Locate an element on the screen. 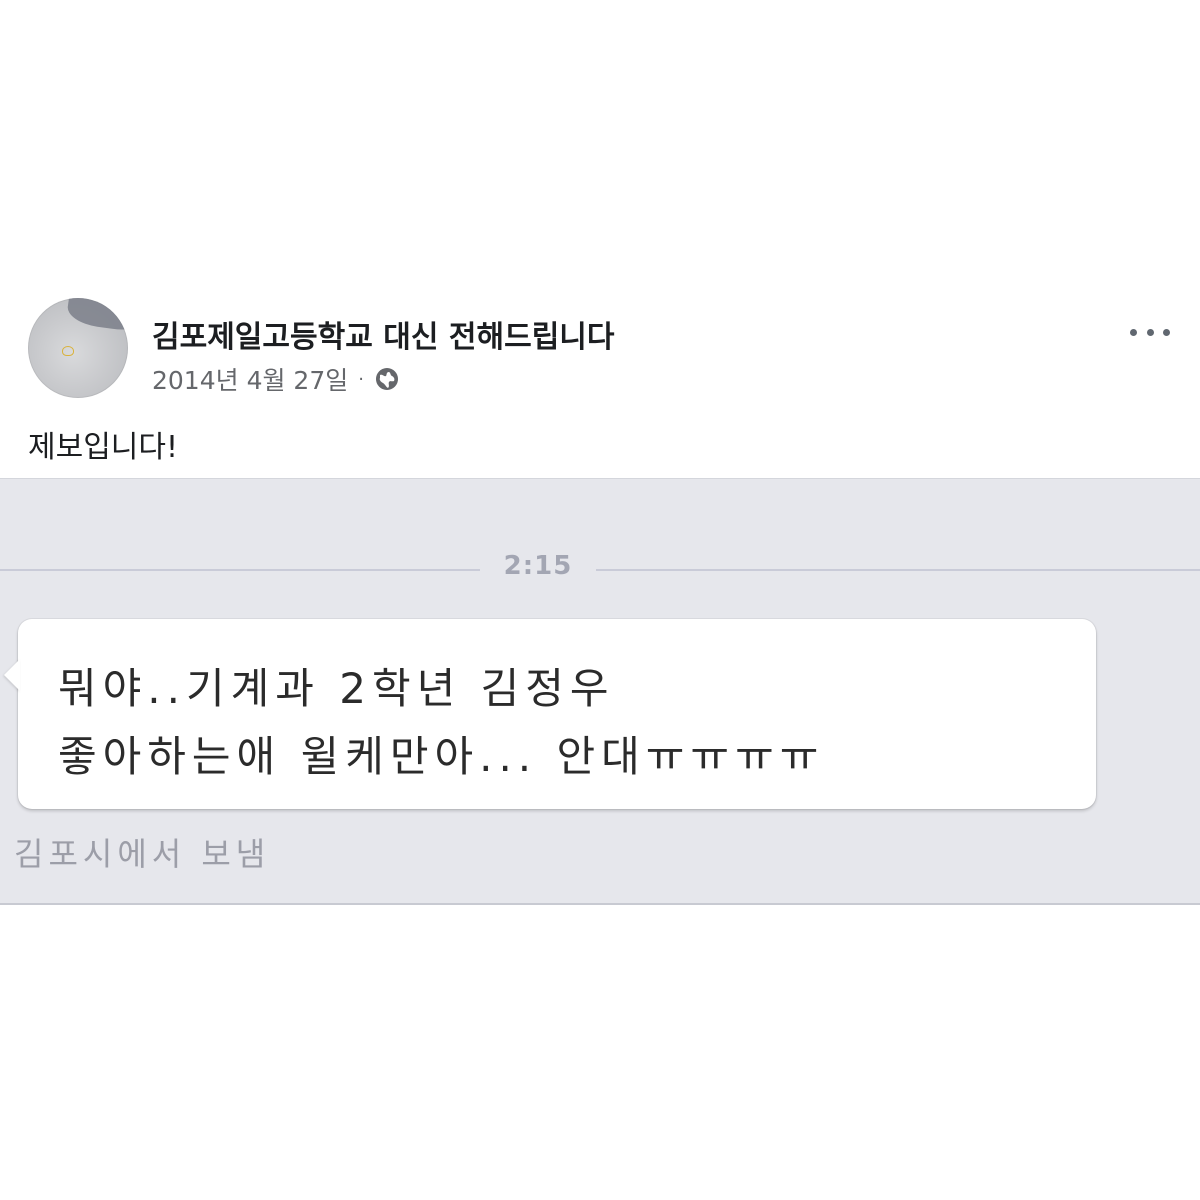 Image resolution: width=1200 pixels, height=1200 pixels. post-header: 김포제일고등학교 대신 전해드립니다 2014년 4월 27일 · is located at coordinates (608, 353).